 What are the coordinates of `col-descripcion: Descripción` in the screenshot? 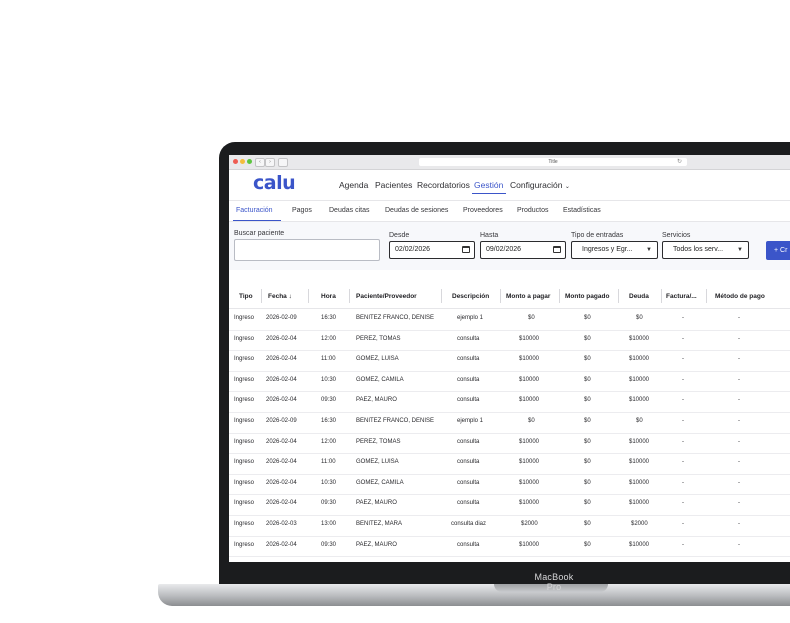 It's located at (470, 296).